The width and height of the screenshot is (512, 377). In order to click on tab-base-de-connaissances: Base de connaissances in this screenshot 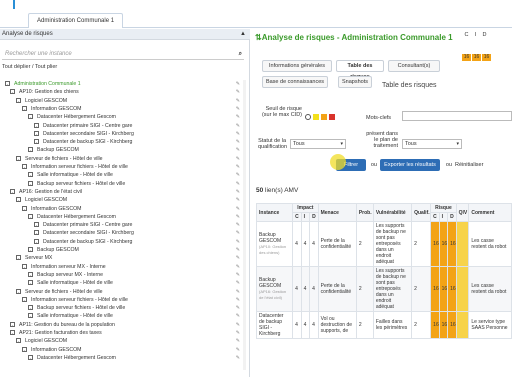, I will do `click(295, 82)`.